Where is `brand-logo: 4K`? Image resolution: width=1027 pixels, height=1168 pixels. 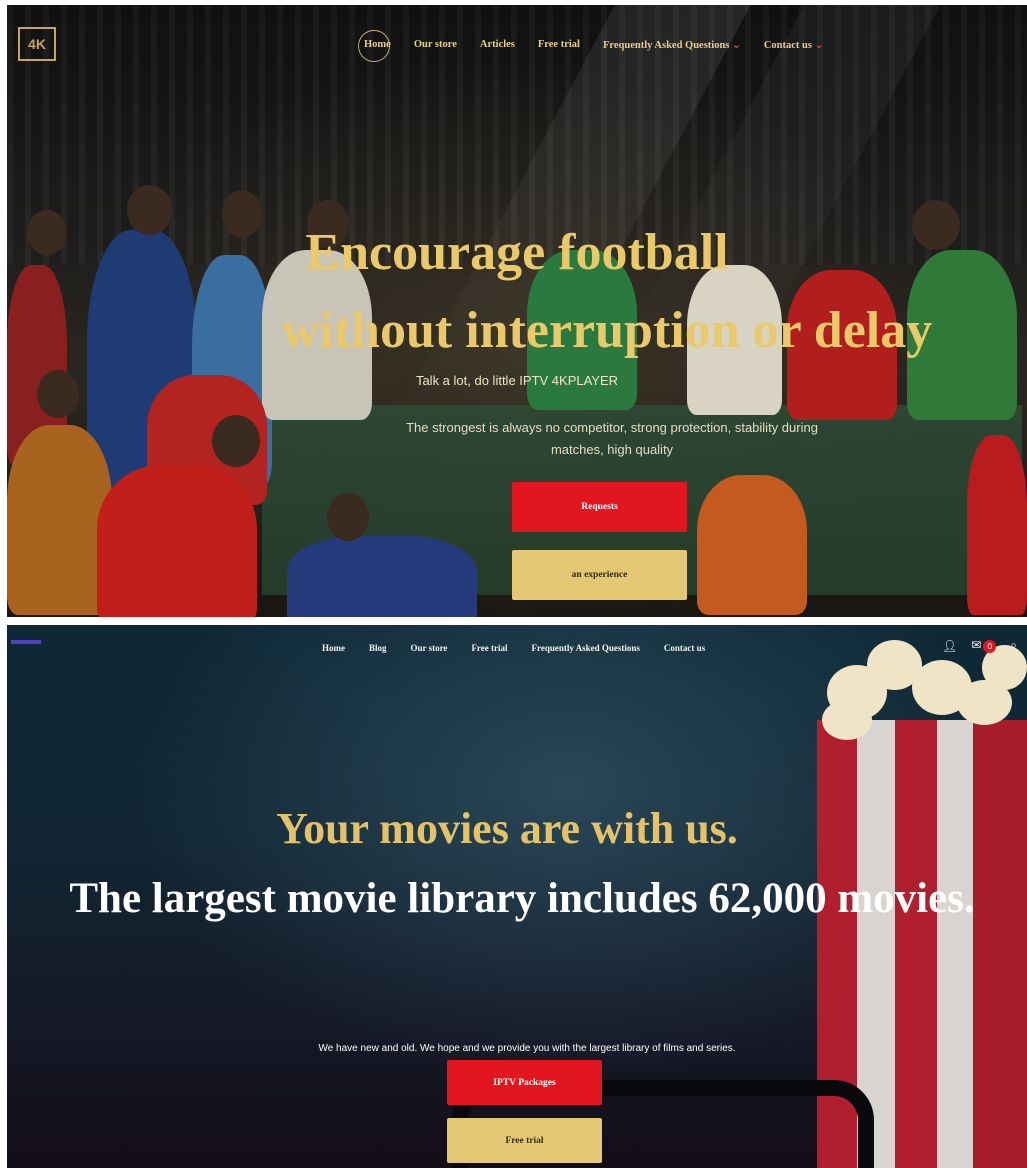
brand-logo: 4K is located at coordinates (37, 44).